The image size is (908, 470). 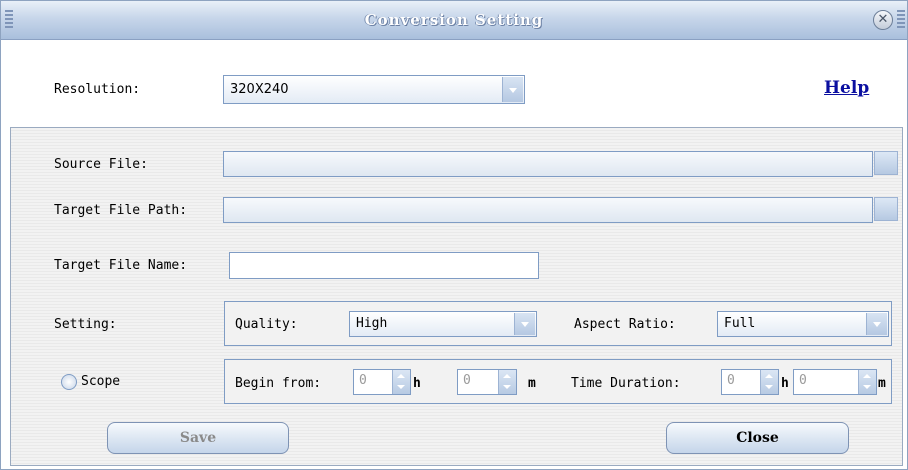 I want to click on begin-minutes-unit: m, so click(x=532, y=383).